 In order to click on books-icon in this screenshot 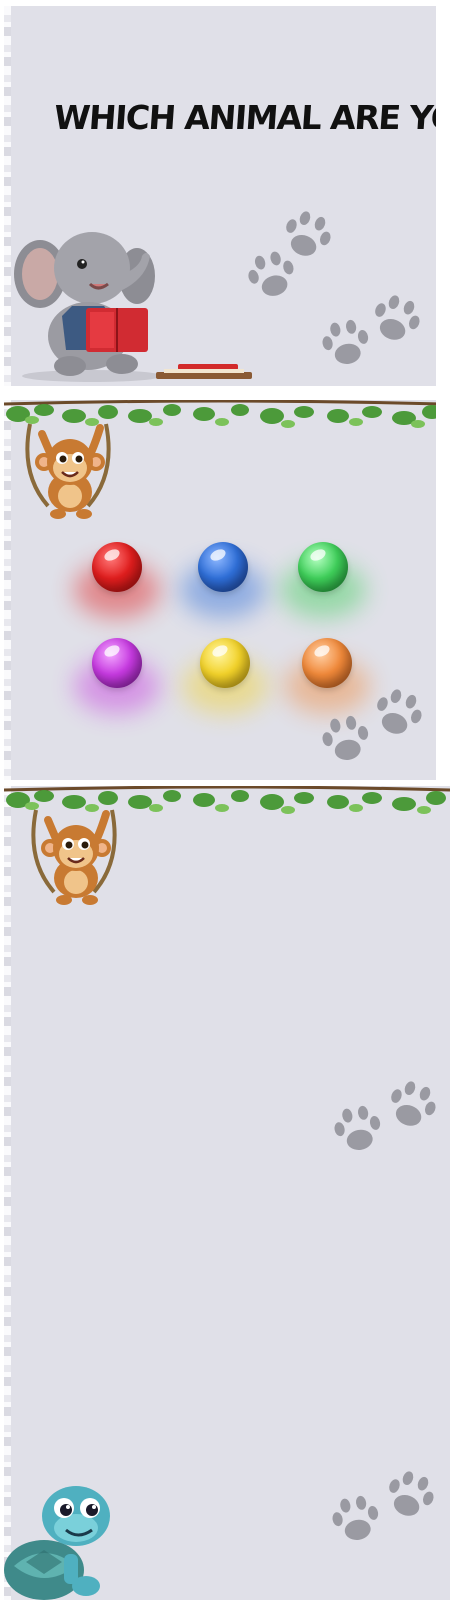, I will do `click(204, 371)`.